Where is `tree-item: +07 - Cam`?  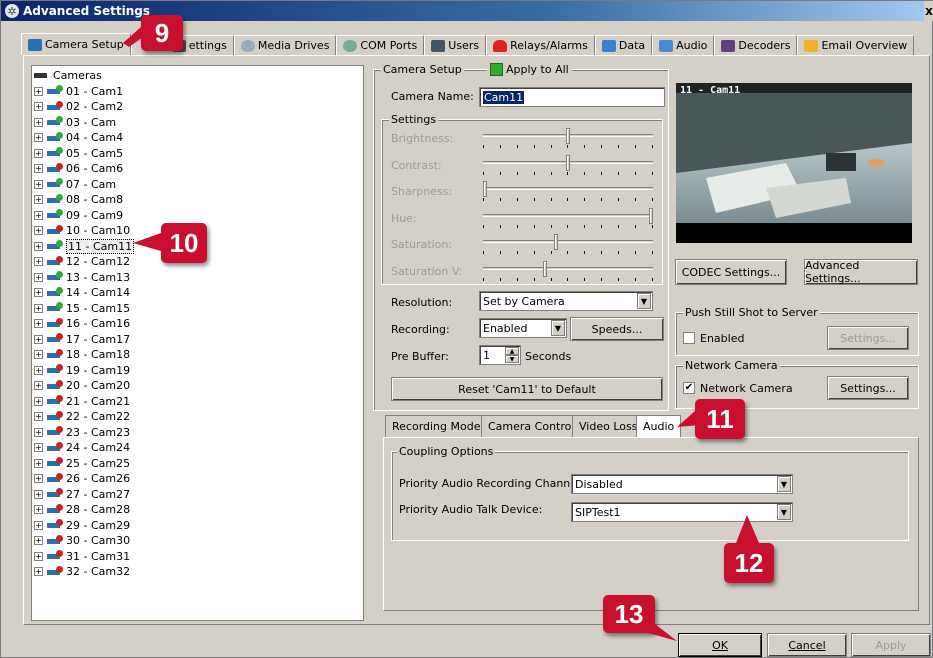 tree-item: +07 - Cam is located at coordinates (75, 184).